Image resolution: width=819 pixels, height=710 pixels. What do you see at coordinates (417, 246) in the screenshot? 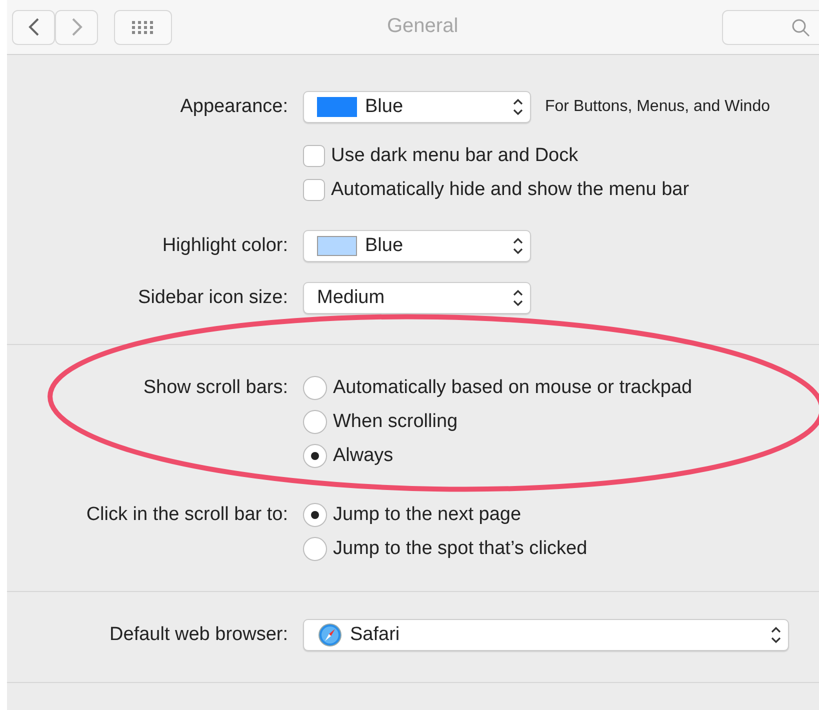
I see `highlight-color-popup: Blue` at bounding box center [417, 246].